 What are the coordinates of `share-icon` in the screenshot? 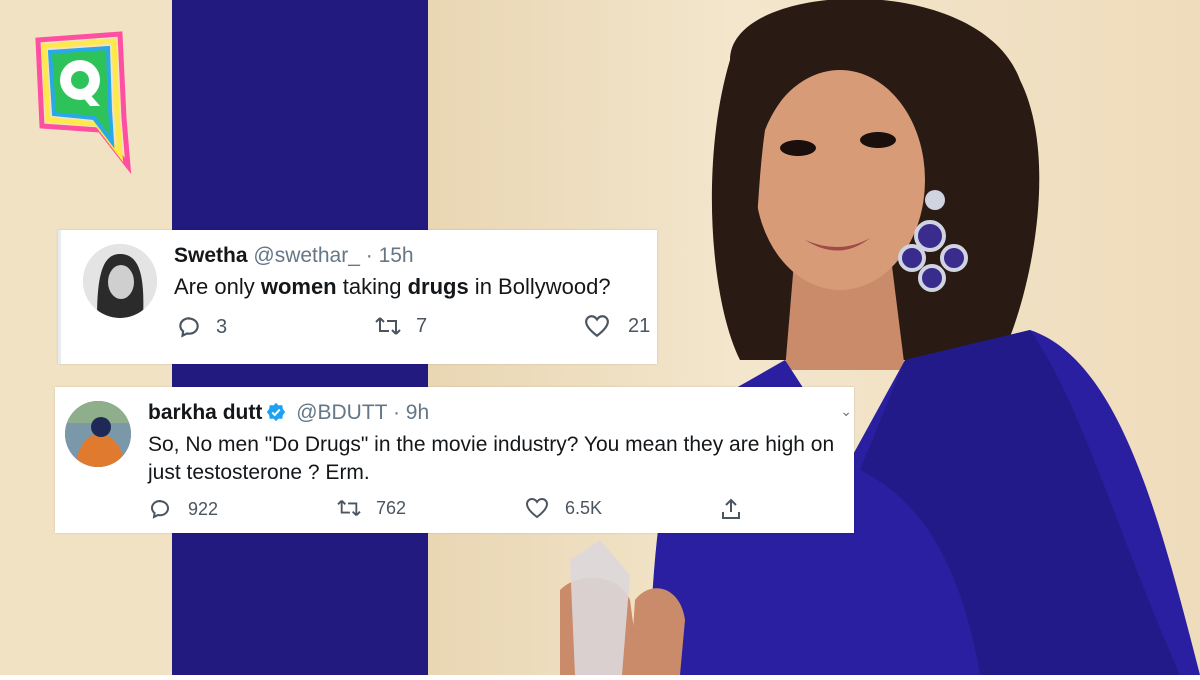 It's located at (731, 508).